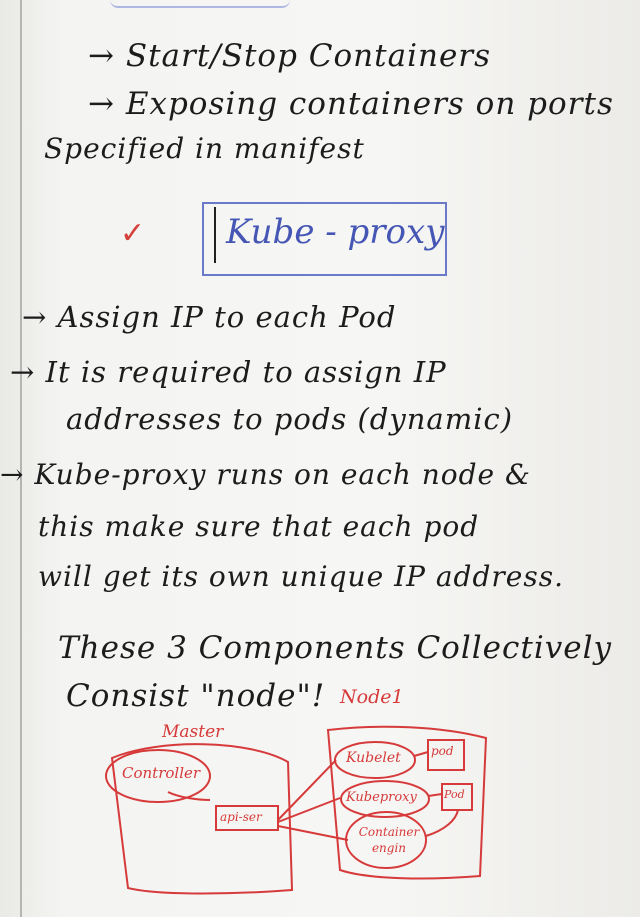 This screenshot has width=640, height=917. I want to click on link-kubelet-pod, so click(421, 754).